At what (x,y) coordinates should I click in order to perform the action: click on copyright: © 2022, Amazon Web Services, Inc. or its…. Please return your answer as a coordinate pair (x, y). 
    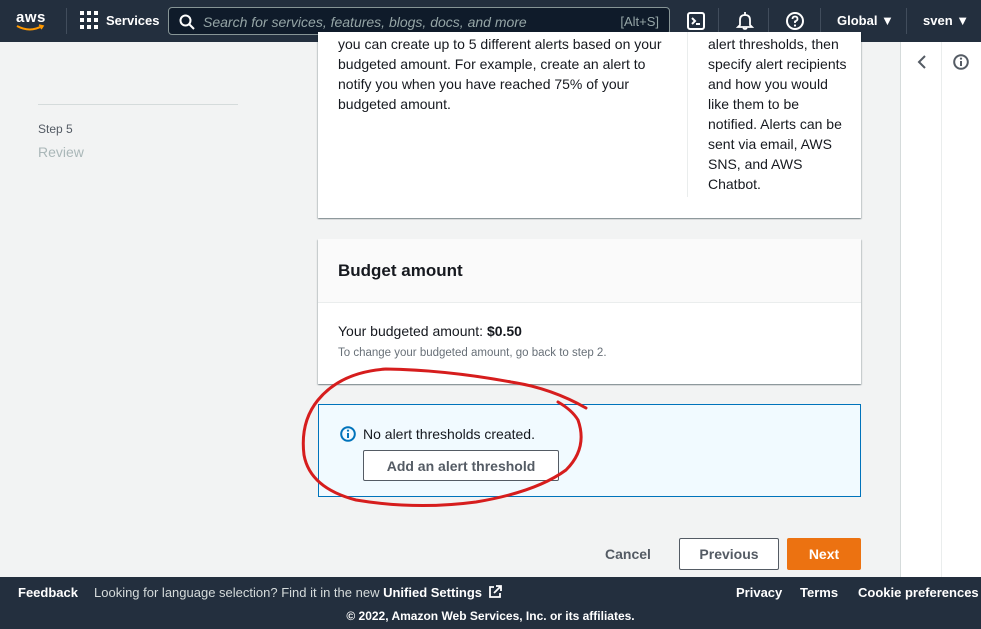
    Looking at the image, I should click on (490, 616).